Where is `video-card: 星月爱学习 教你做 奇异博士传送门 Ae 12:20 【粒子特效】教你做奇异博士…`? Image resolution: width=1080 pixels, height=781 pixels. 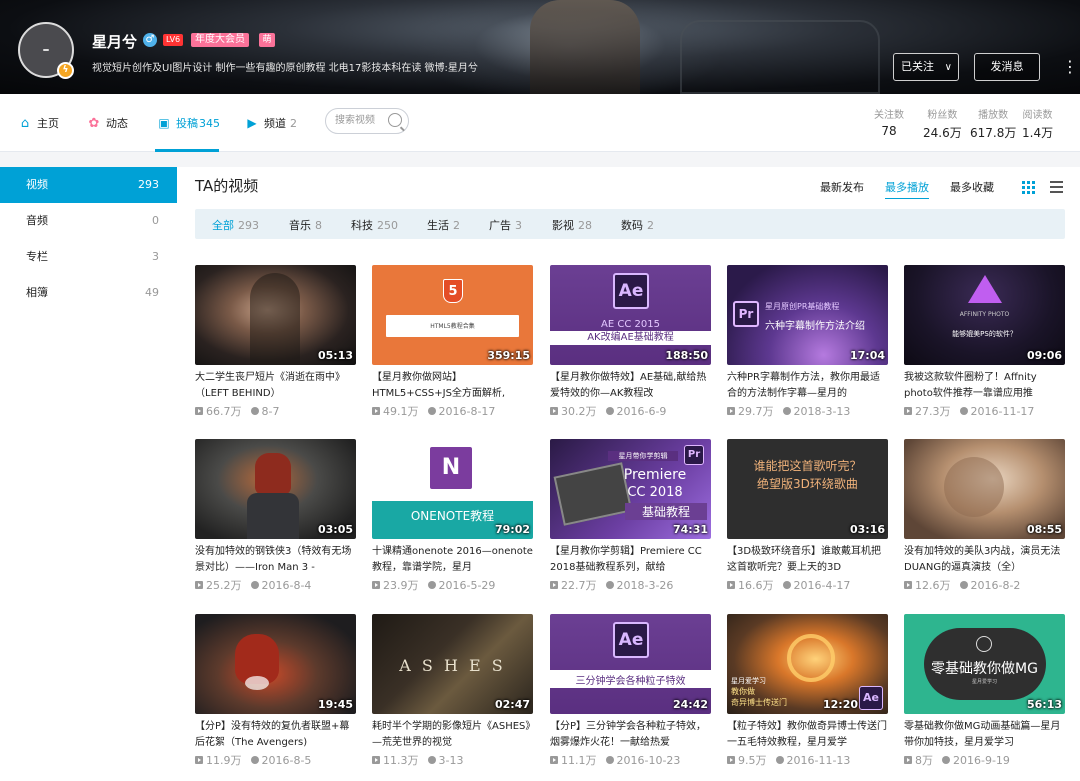
video-card: 星月爱学习 教你做 奇异博士传送门 Ae 12:20 【粒子特效】教你做奇异博士… is located at coordinates (807, 694).